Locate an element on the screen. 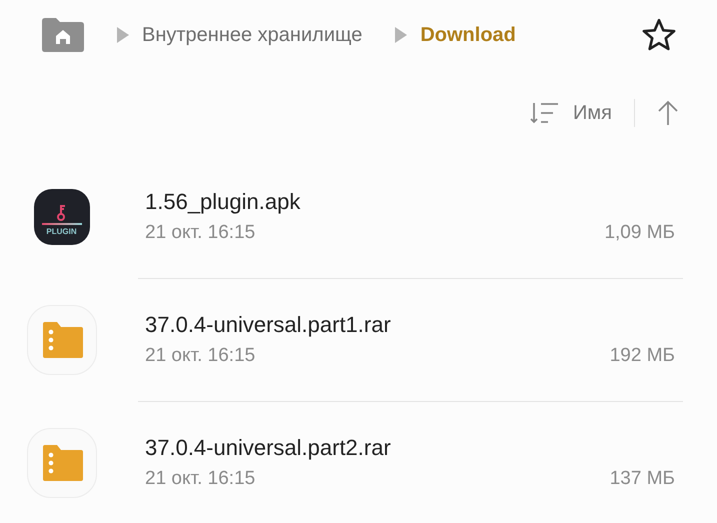  file-name: 37.0.4-universal.part2.rar is located at coordinates (268, 448).